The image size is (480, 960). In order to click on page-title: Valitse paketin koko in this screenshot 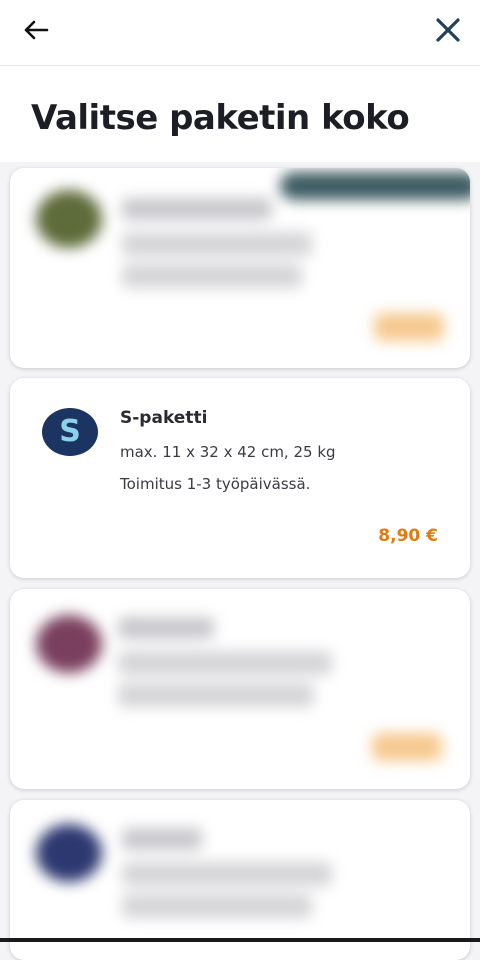, I will do `click(220, 118)`.